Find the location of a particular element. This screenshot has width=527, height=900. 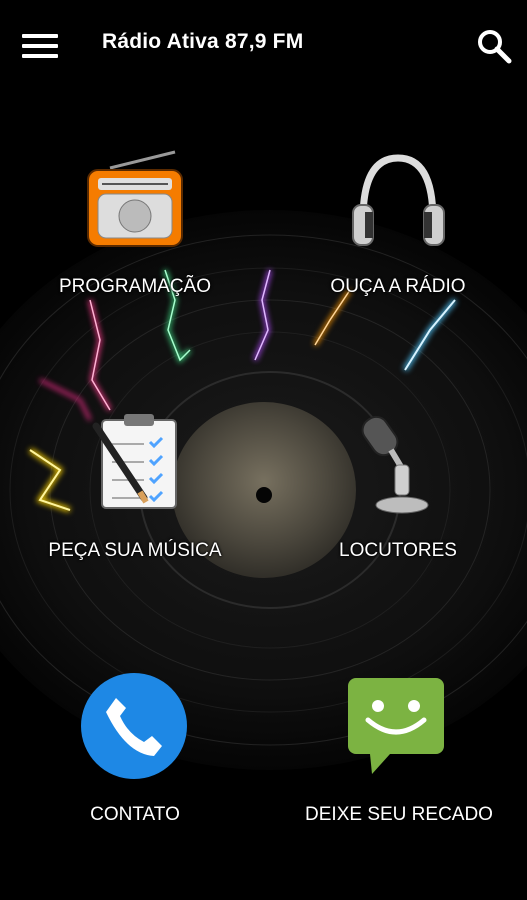

menu-item-peca-sua-musica: PEÇA SUA MÚSICA is located at coordinates (135, 490).